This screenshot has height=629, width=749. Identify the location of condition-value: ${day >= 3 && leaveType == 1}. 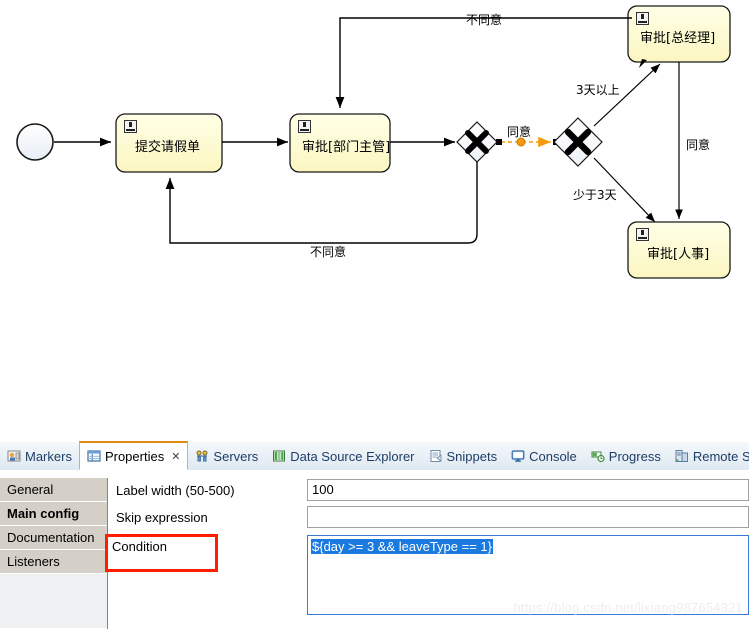
(402, 546).